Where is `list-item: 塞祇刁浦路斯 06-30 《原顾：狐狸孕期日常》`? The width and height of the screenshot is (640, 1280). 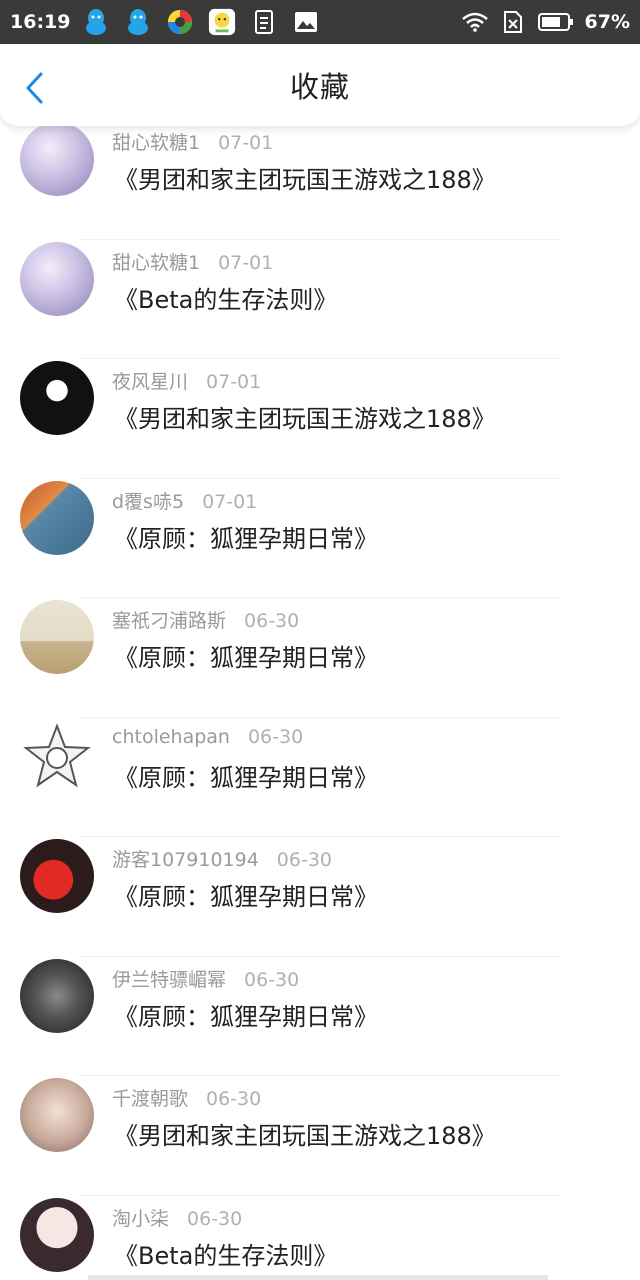 list-item: 塞祇刁浦路斯 06-30 《原顾：狐狸孕期日常》 is located at coordinates (320, 658).